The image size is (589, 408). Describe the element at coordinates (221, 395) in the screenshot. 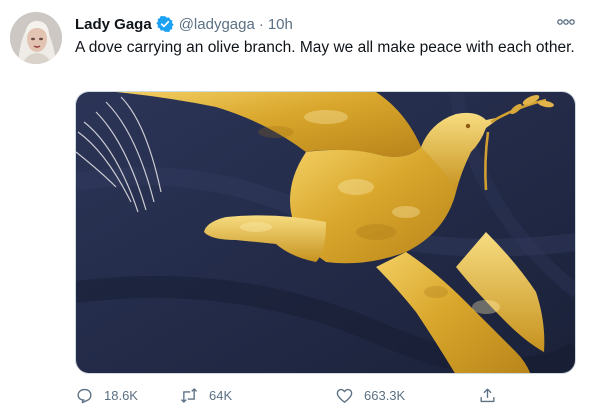

I see `retweet-count: 64K` at that location.